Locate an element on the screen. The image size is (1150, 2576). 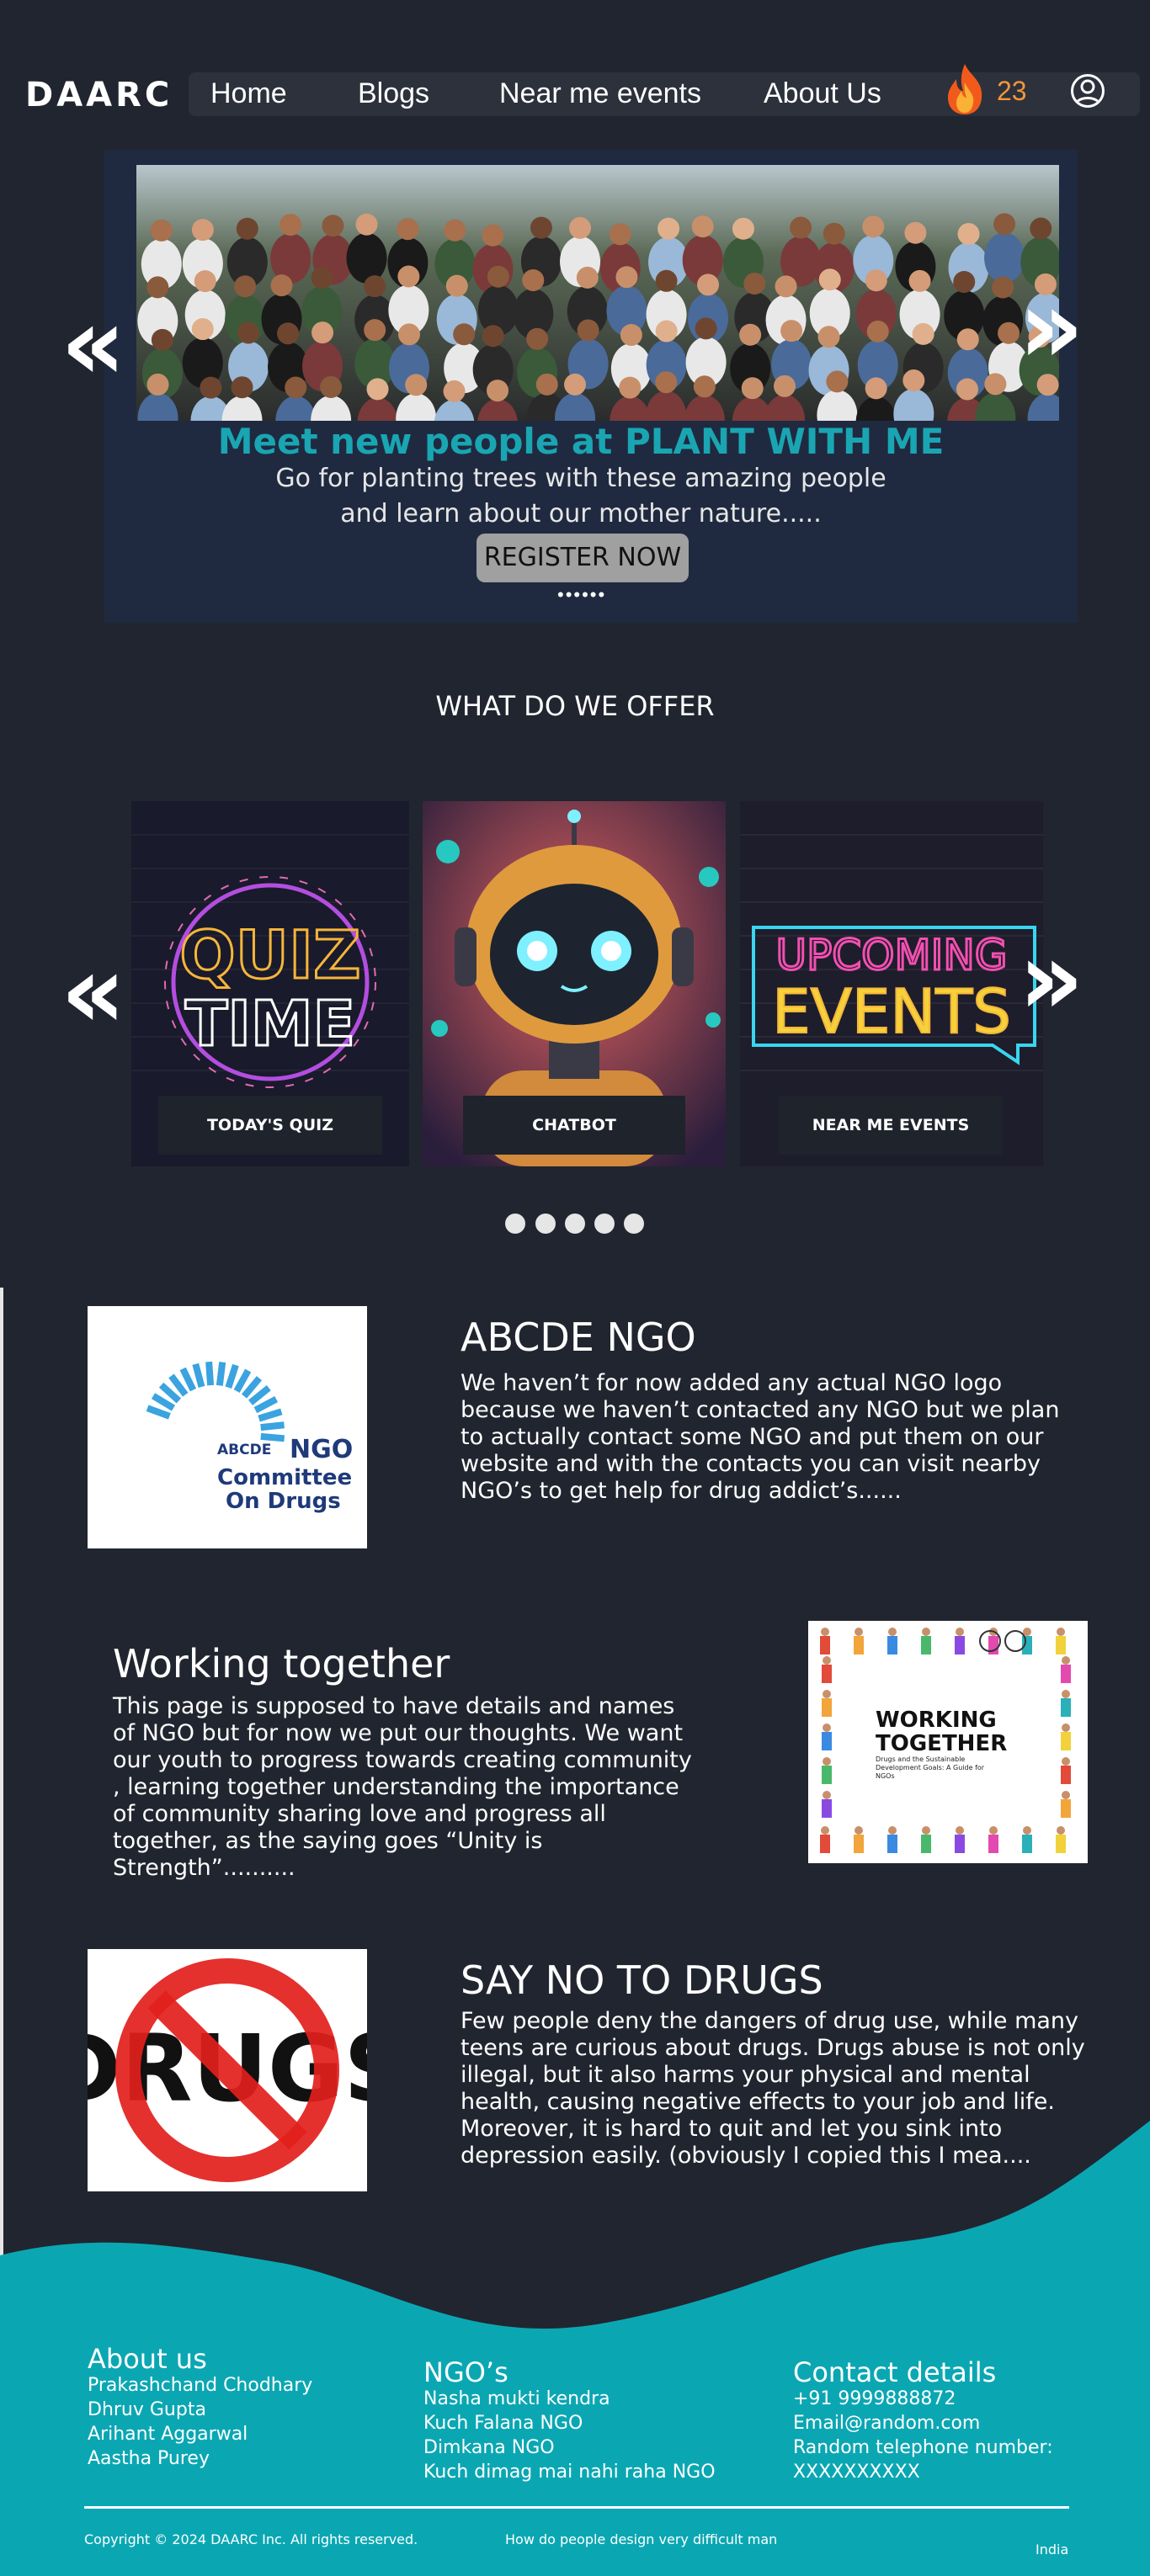
chatbot-button: CHATBOT is located at coordinates (574, 1125).